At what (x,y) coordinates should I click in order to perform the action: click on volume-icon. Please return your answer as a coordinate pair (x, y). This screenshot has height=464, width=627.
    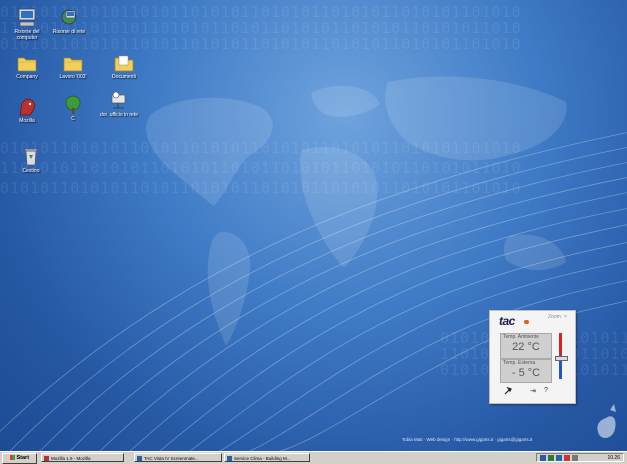
    Looking at the image, I should click on (543, 458).